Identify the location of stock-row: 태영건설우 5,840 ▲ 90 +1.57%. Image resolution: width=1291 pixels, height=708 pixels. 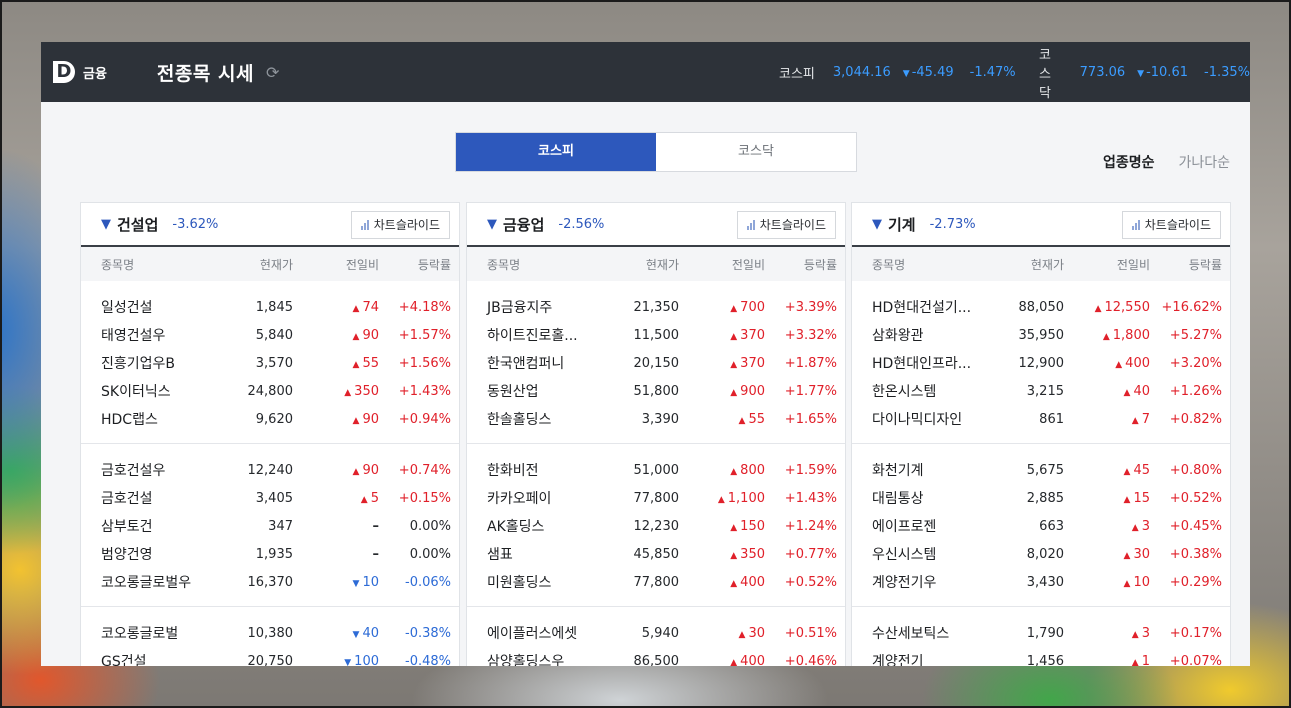
(270, 335).